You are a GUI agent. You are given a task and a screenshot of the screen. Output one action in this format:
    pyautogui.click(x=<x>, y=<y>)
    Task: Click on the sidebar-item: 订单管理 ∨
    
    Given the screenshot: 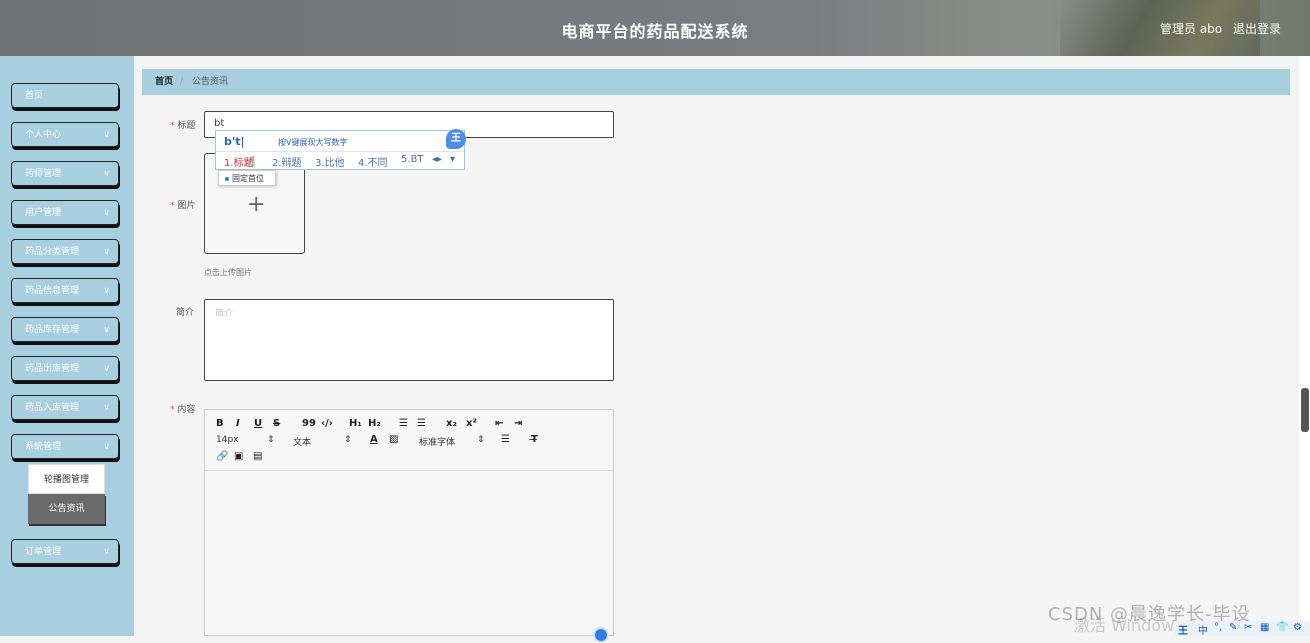 What is the action you would take?
    pyautogui.click(x=65, y=551)
    